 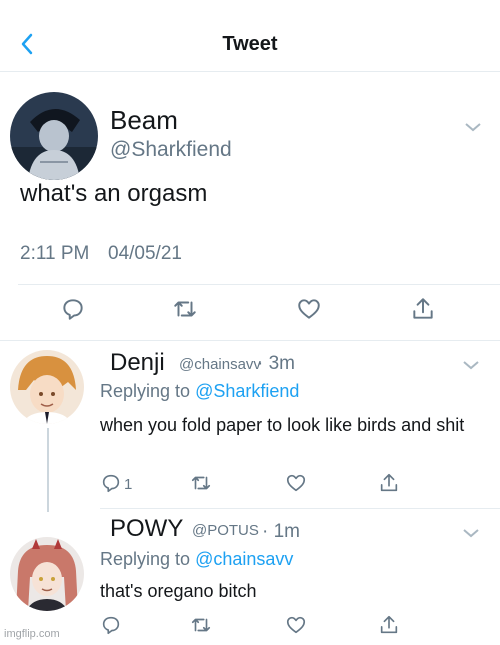 What do you see at coordinates (144, 120) in the screenshot?
I see `display-name: Beam` at bounding box center [144, 120].